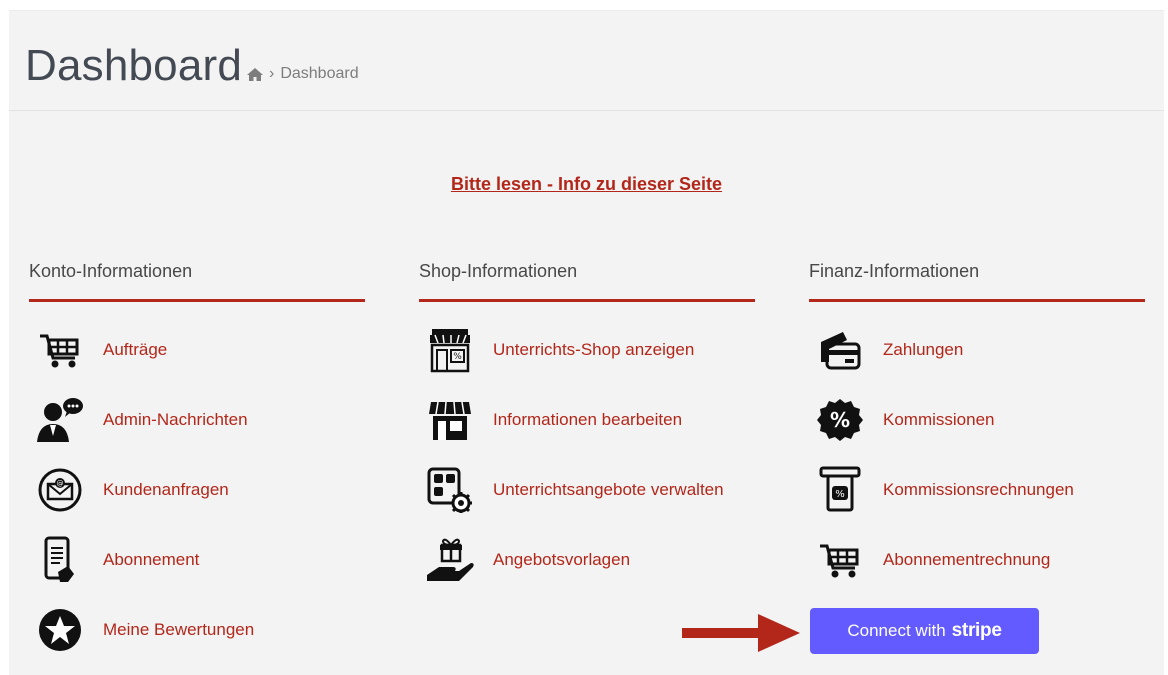 This screenshot has width=1168, height=675. What do you see at coordinates (896, 630) in the screenshot?
I see `stripe-button-prefix: Connect with` at bounding box center [896, 630].